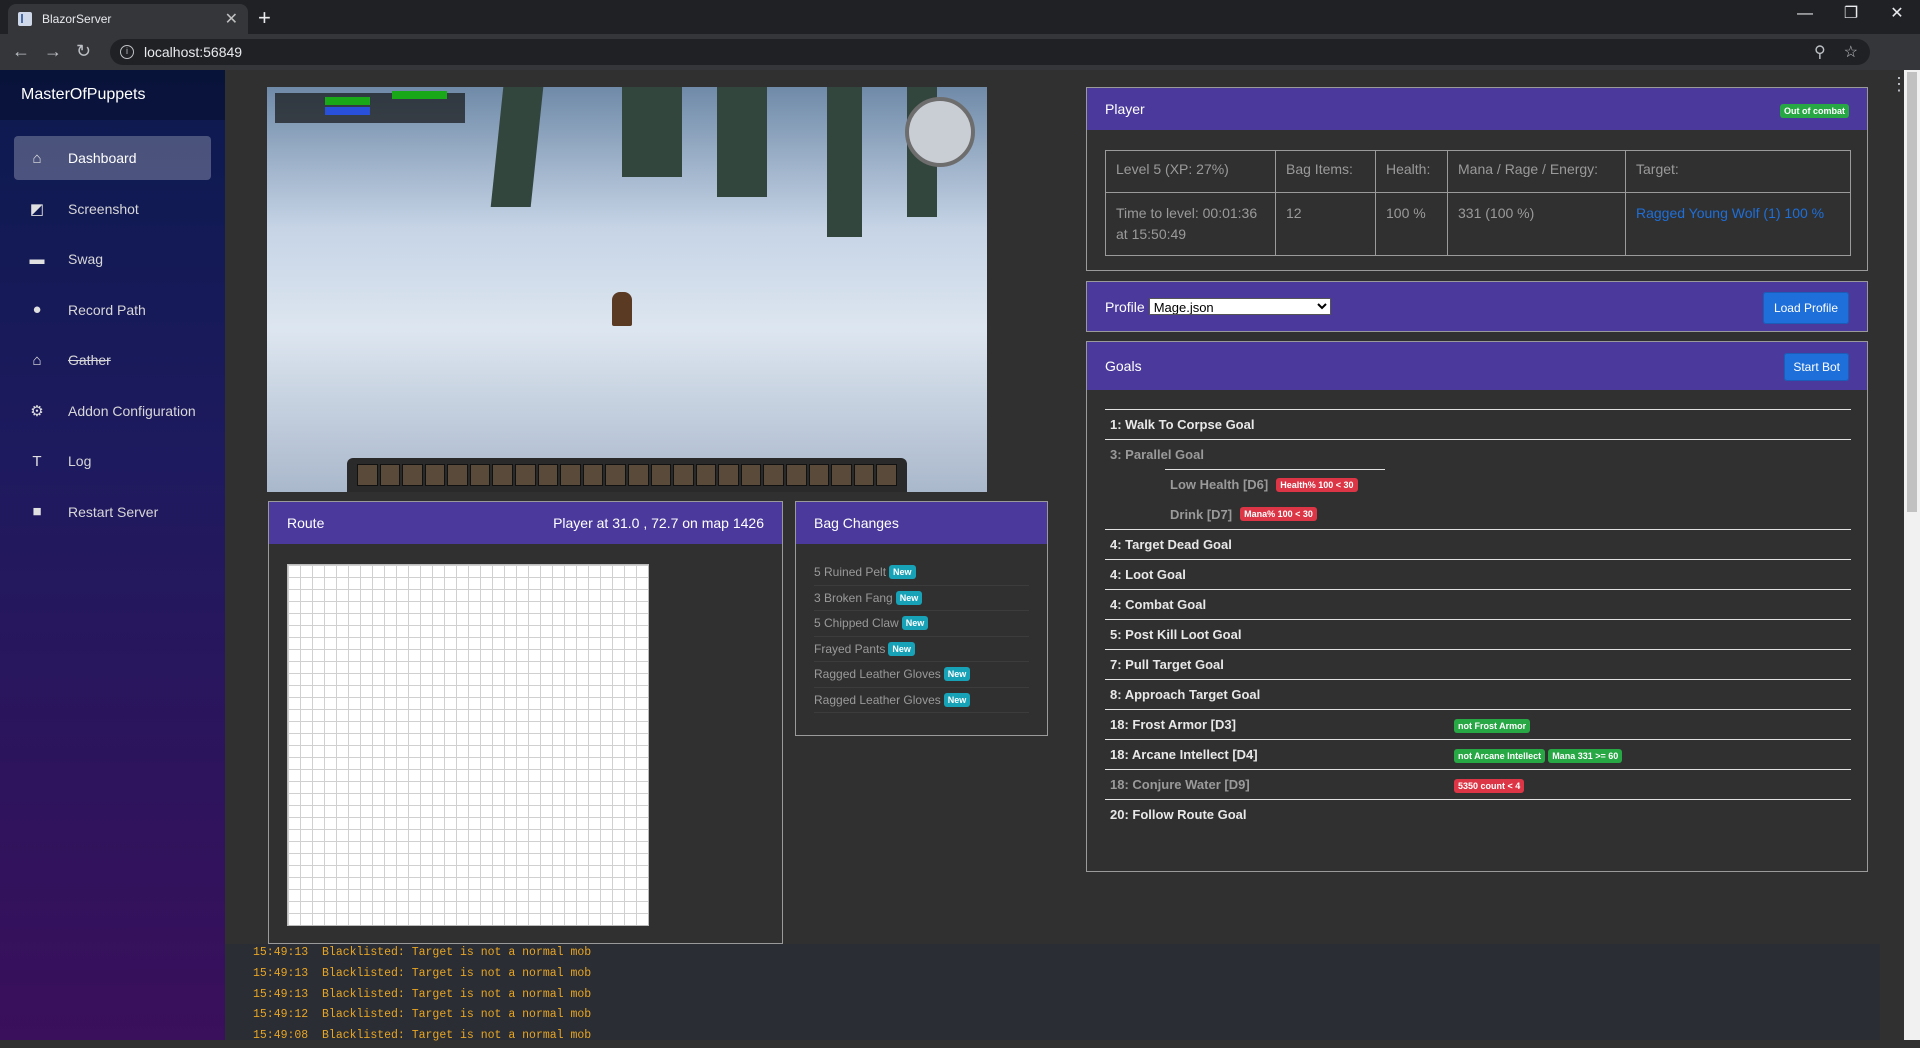 The height and width of the screenshot is (1048, 1920). Describe the element at coordinates (77, 19) in the screenshot. I see `tab-title: BlazorServer` at that location.